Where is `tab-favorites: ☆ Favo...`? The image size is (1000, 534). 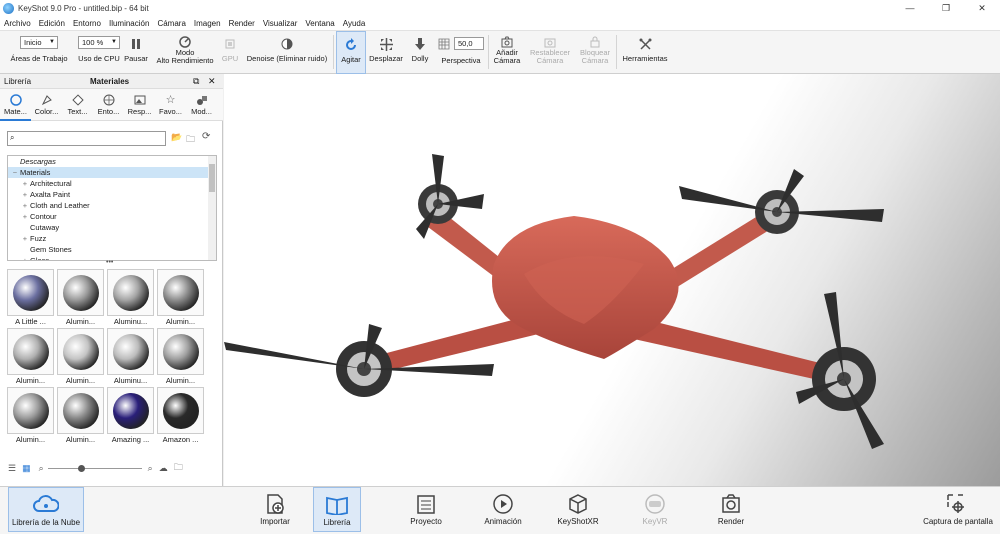 tab-favorites: ☆ Favo... is located at coordinates (170, 105).